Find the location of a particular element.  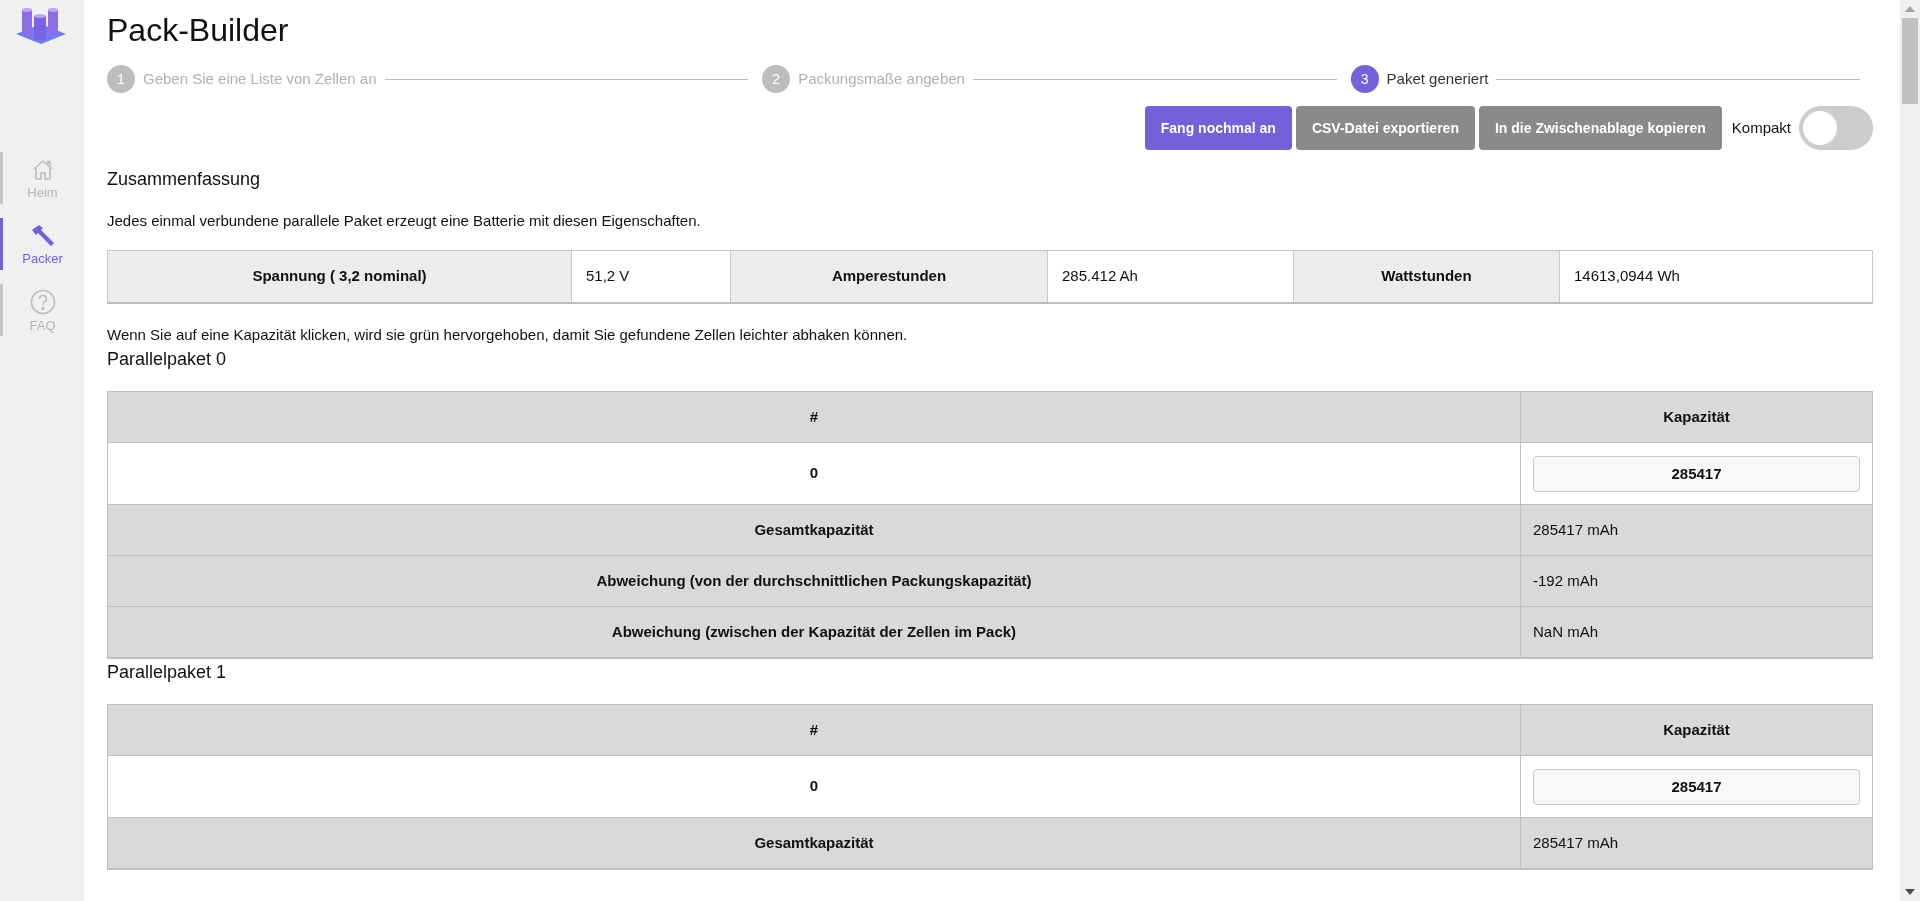

stat-label-cell: Abweichung (zwischen der Kapazität der Zellen im Pack) is located at coordinates (814, 632).